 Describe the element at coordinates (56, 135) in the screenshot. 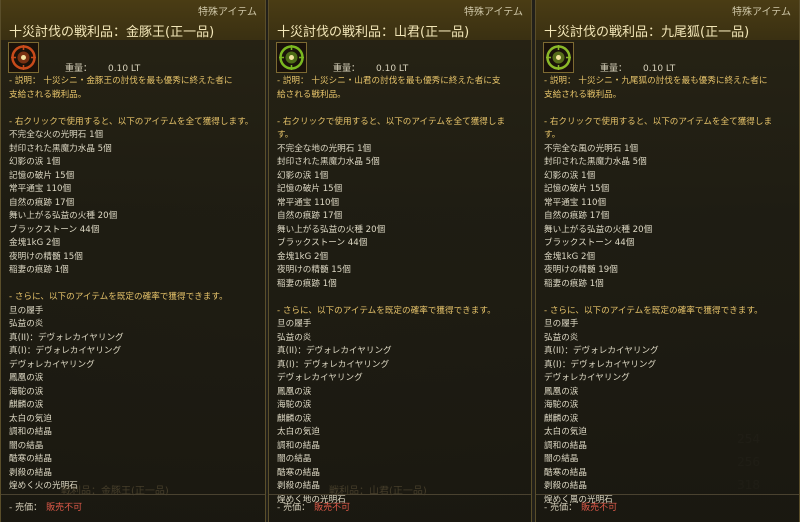

I see `description-line: 不完全な火の光明石 1個` at that location.